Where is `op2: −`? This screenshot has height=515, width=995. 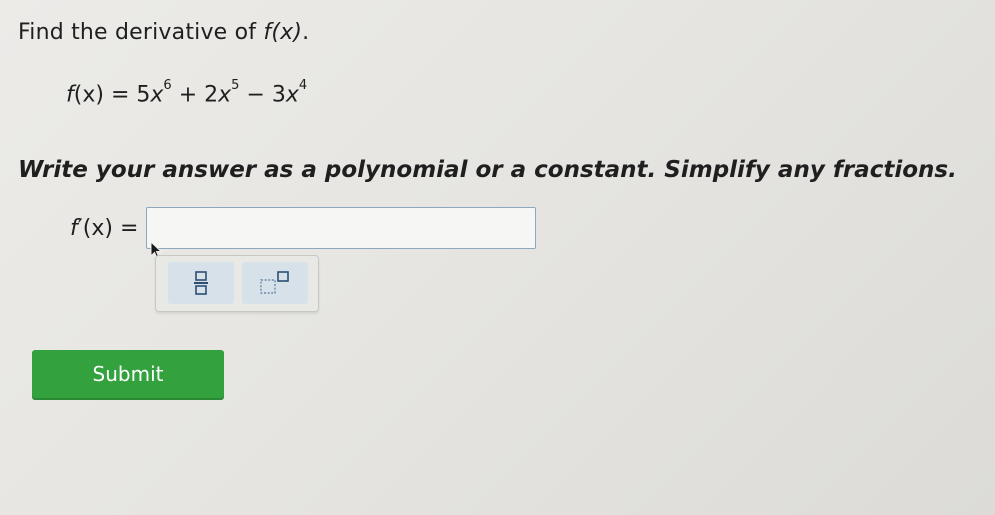 op2: − is located at coordinates (255, 95).